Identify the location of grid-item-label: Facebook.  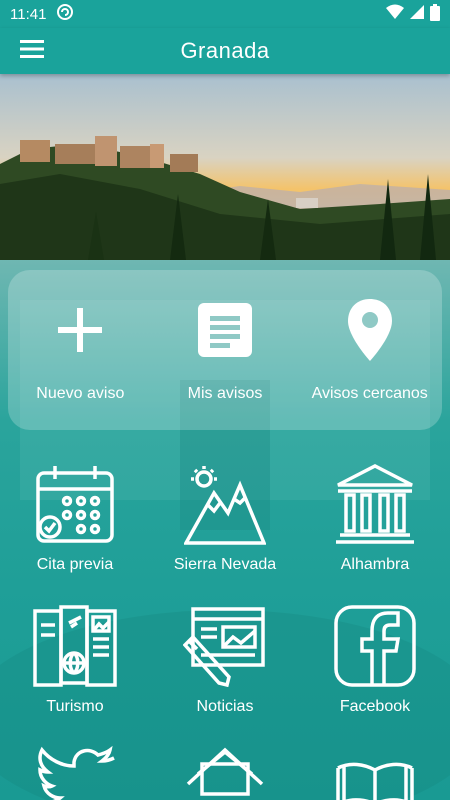
(375, 706).